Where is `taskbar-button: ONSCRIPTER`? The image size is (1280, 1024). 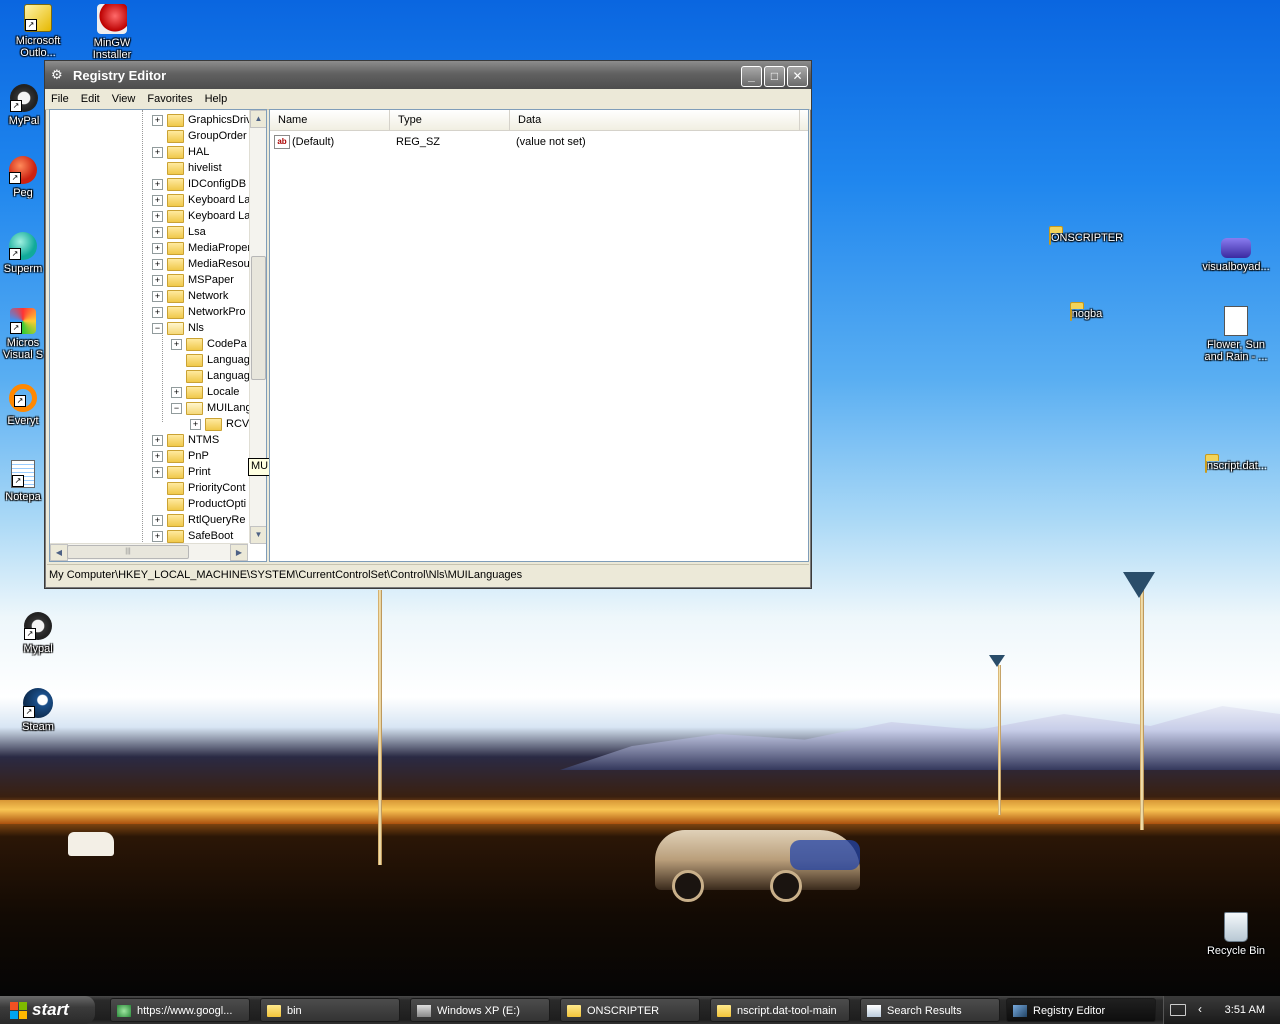
taskbar-button: ONSCRIPTER is located at coordinates (630, 1010).